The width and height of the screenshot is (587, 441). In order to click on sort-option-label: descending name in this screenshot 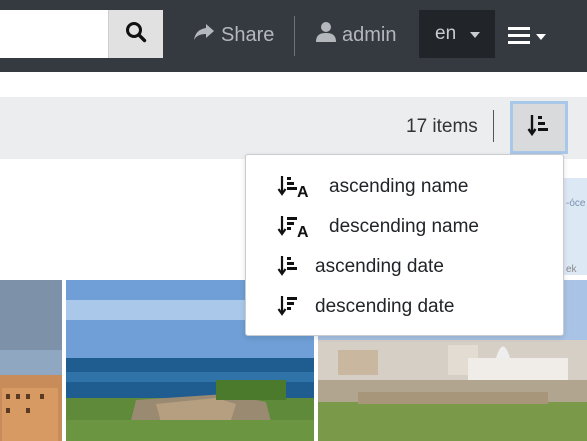, I will do `click(404, 226)`.